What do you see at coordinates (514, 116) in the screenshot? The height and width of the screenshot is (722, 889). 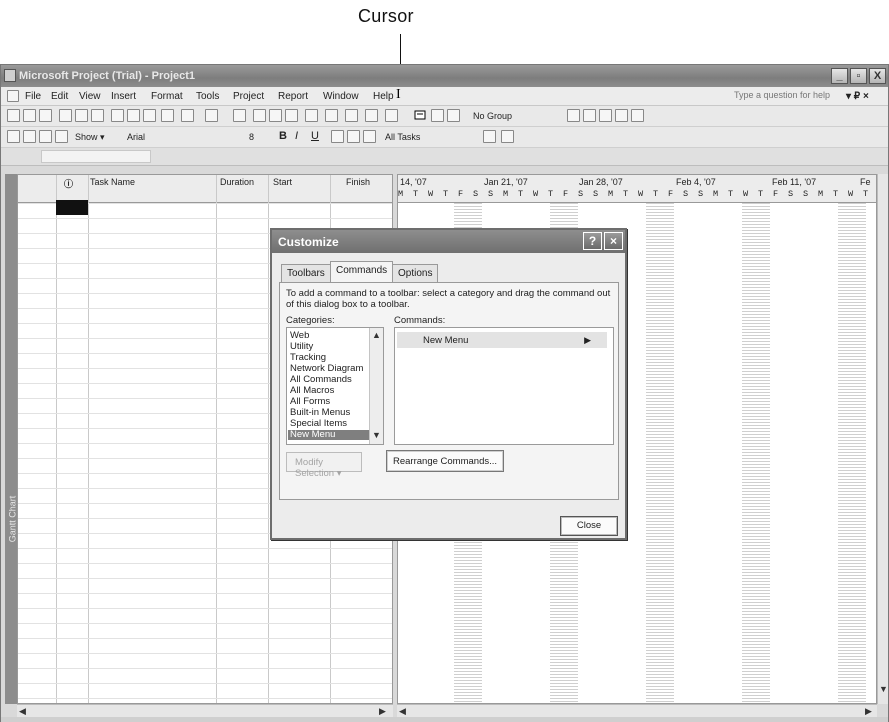 I see `group-dropdown: No Group` at bounding box center [514, 116].